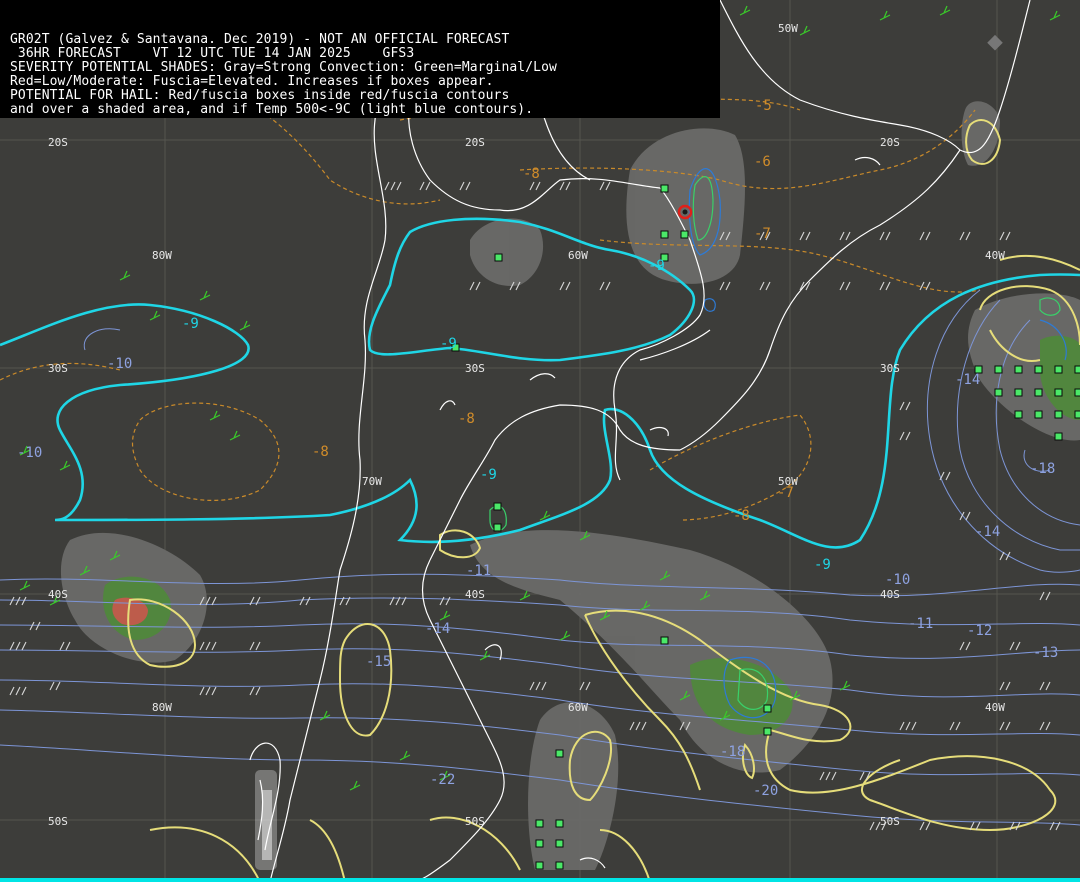 This screenshot has height=882, width=1080. Describe the element at coordinates (995, 42) in the screenshot. I see `marker-diamond` at that location.